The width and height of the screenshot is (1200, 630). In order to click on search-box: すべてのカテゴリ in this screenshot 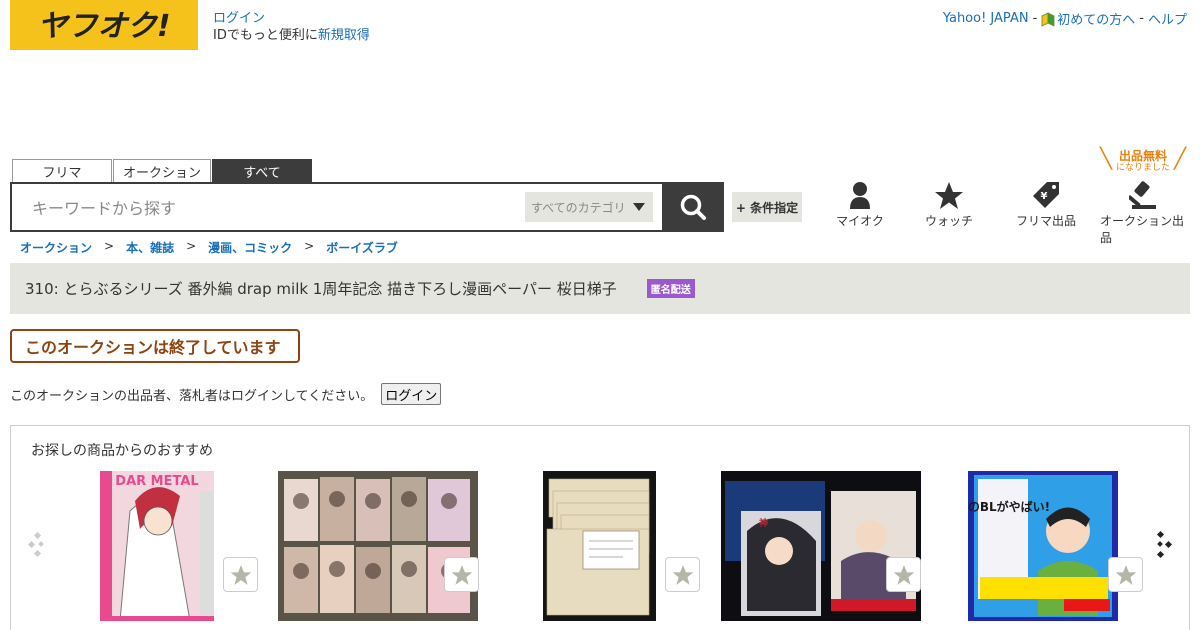, I will do `click(337, 207)`.